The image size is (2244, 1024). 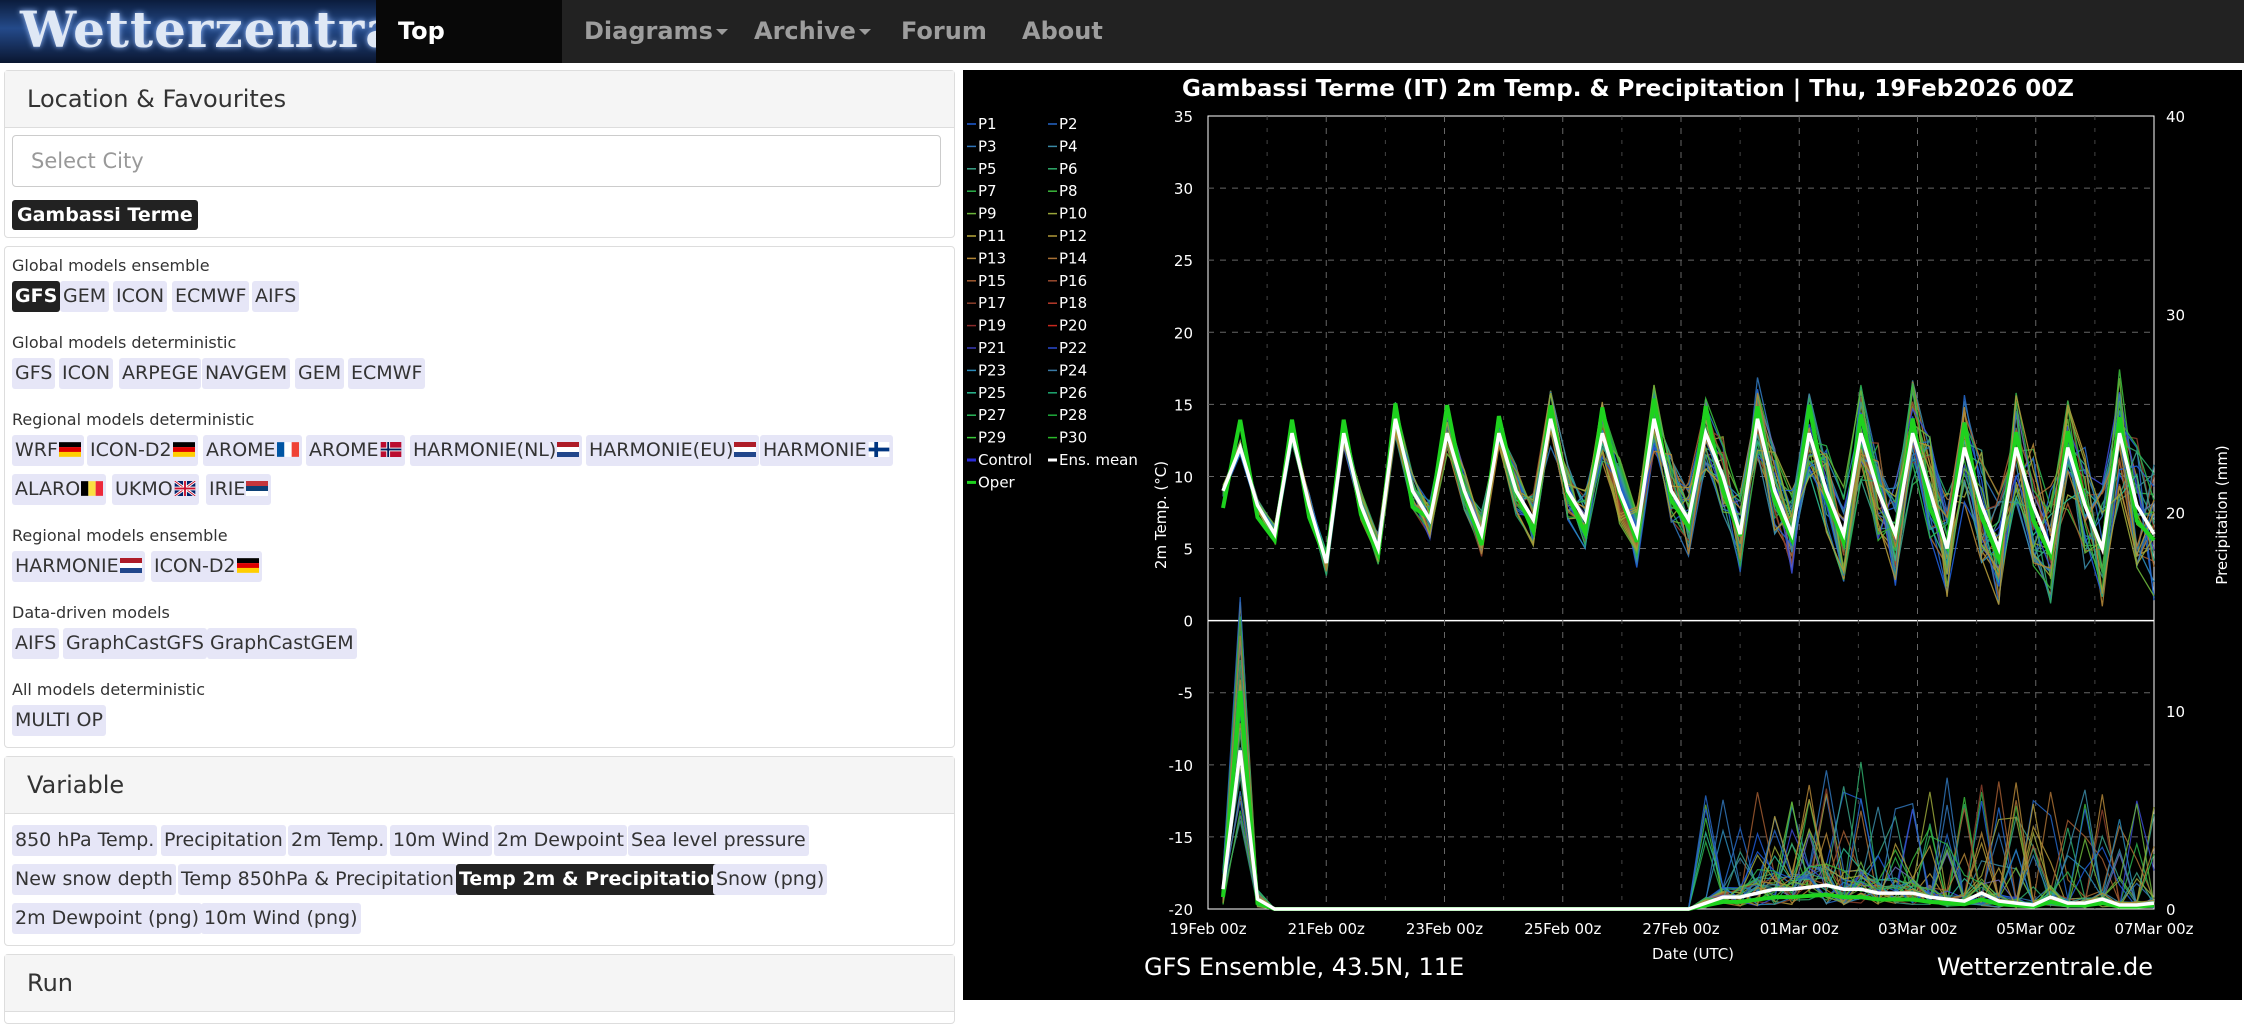 What do you see at coordinates (36, 643) in the screenshot?
I see `model-aifs-dd: AIFS` at bounding box center [36, 643].